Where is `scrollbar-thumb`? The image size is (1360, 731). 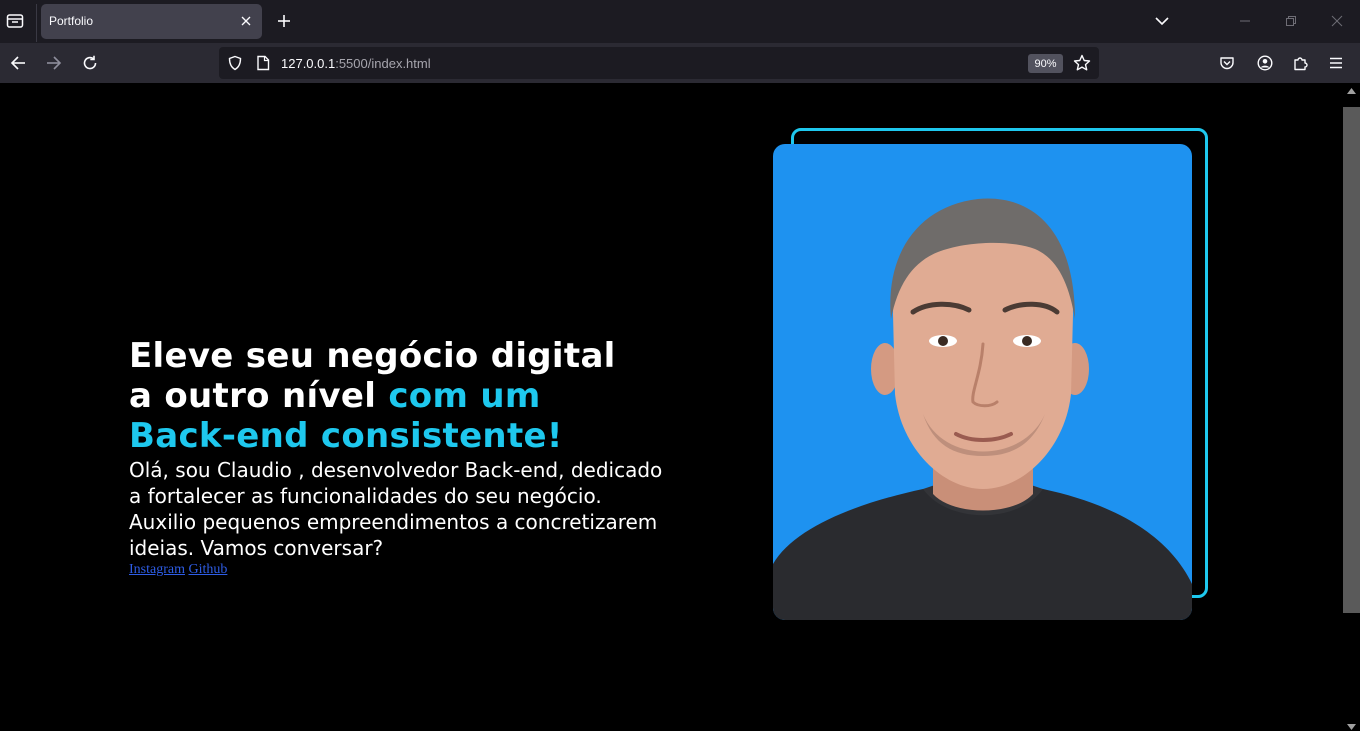
scrollbar-thumb is located at coordinates (1351, 360).